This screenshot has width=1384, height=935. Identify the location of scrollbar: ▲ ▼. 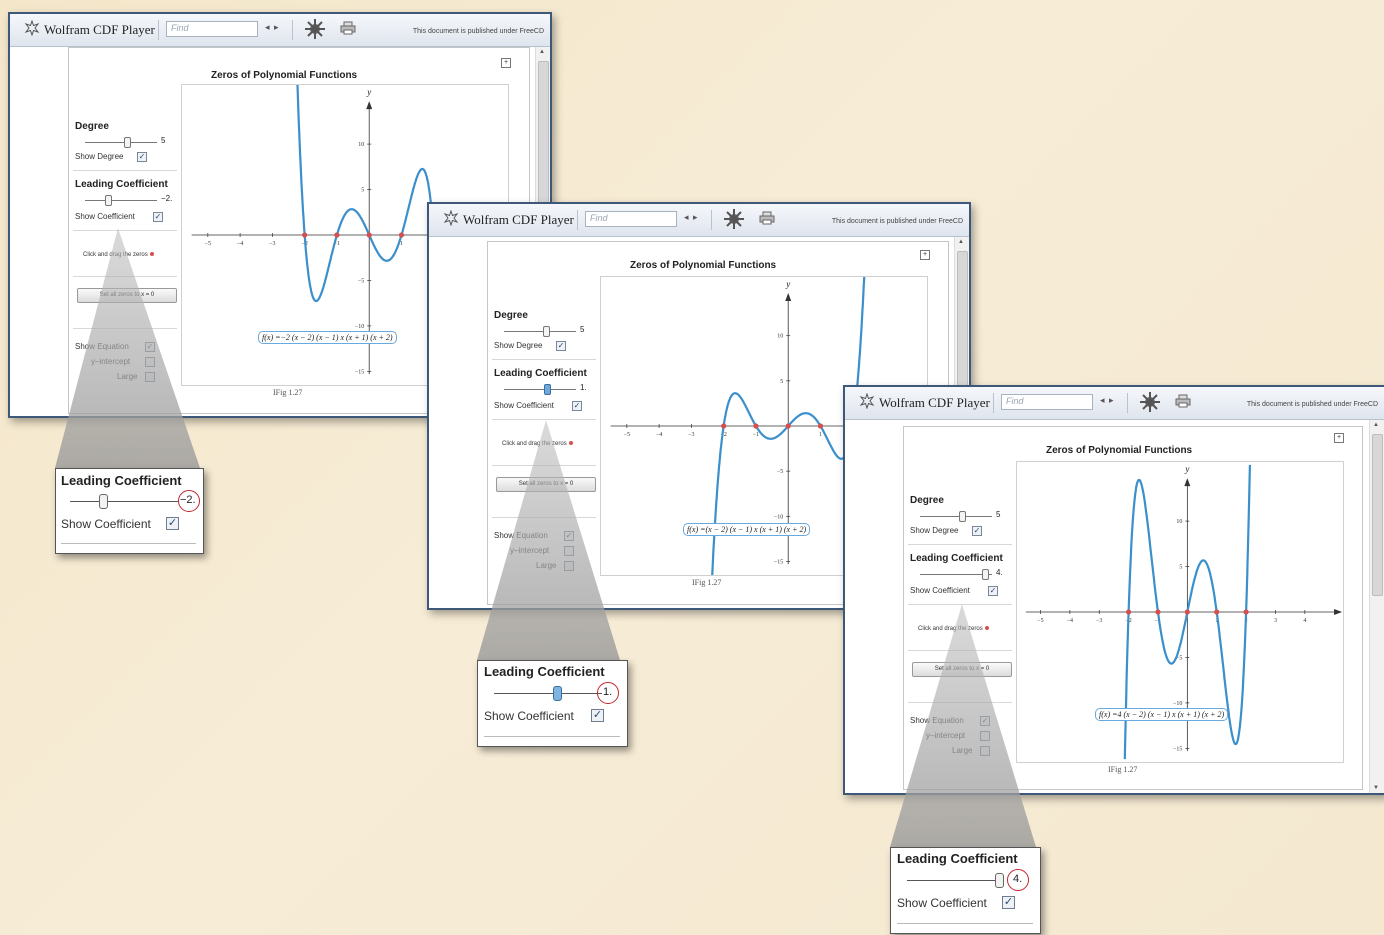
(1376, 606).